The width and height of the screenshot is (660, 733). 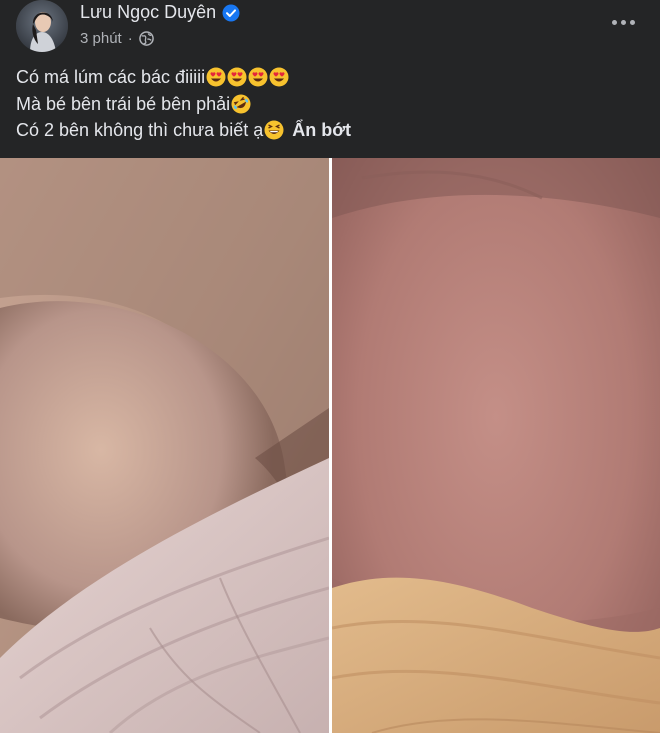 What do you see at coordinates (140, 130) in the screenshot?
I see `post-text-line: Có 2 bên không thì chưa biết ạ` at bounding box center [140, 130].